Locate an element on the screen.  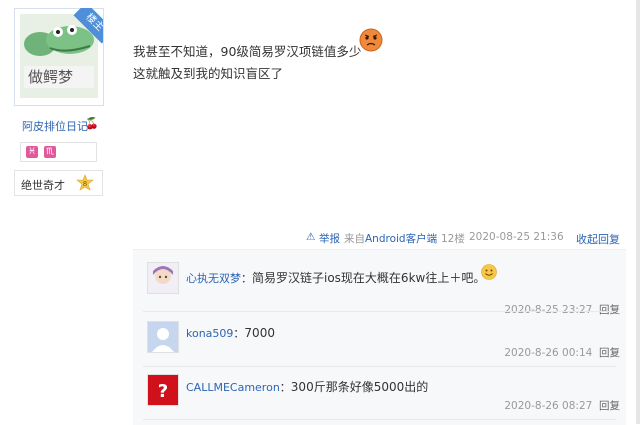
crocodile-avatar-icon: 做鳄梦 is located at coordinates (59, 56).